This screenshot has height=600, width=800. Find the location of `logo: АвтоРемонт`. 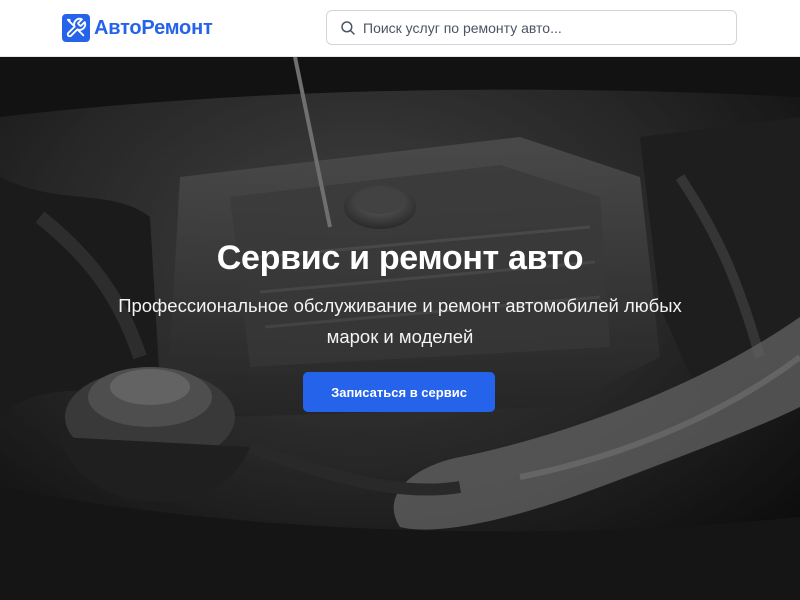

logo: АвтоРемонт is located at coordinates (137, 28).